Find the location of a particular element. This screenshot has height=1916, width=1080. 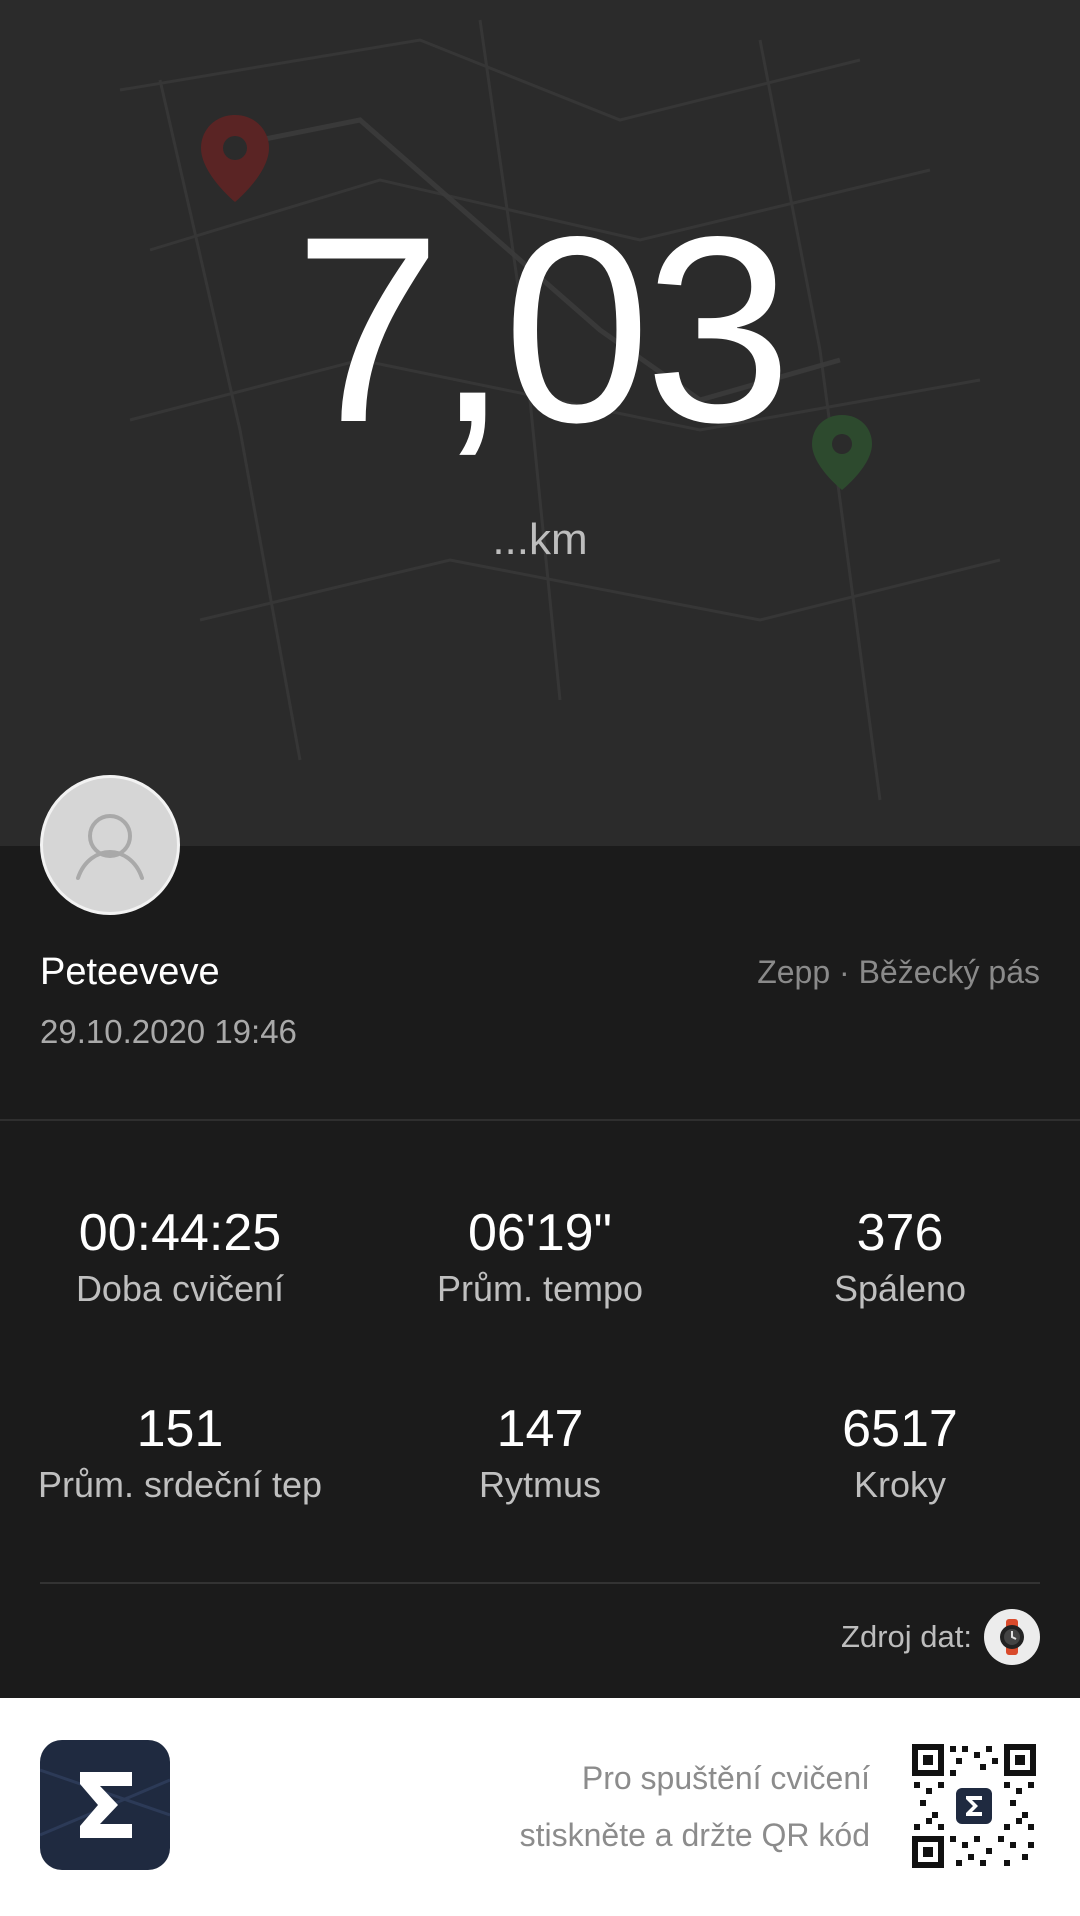

user-icon is located at coordinates (110, 847).